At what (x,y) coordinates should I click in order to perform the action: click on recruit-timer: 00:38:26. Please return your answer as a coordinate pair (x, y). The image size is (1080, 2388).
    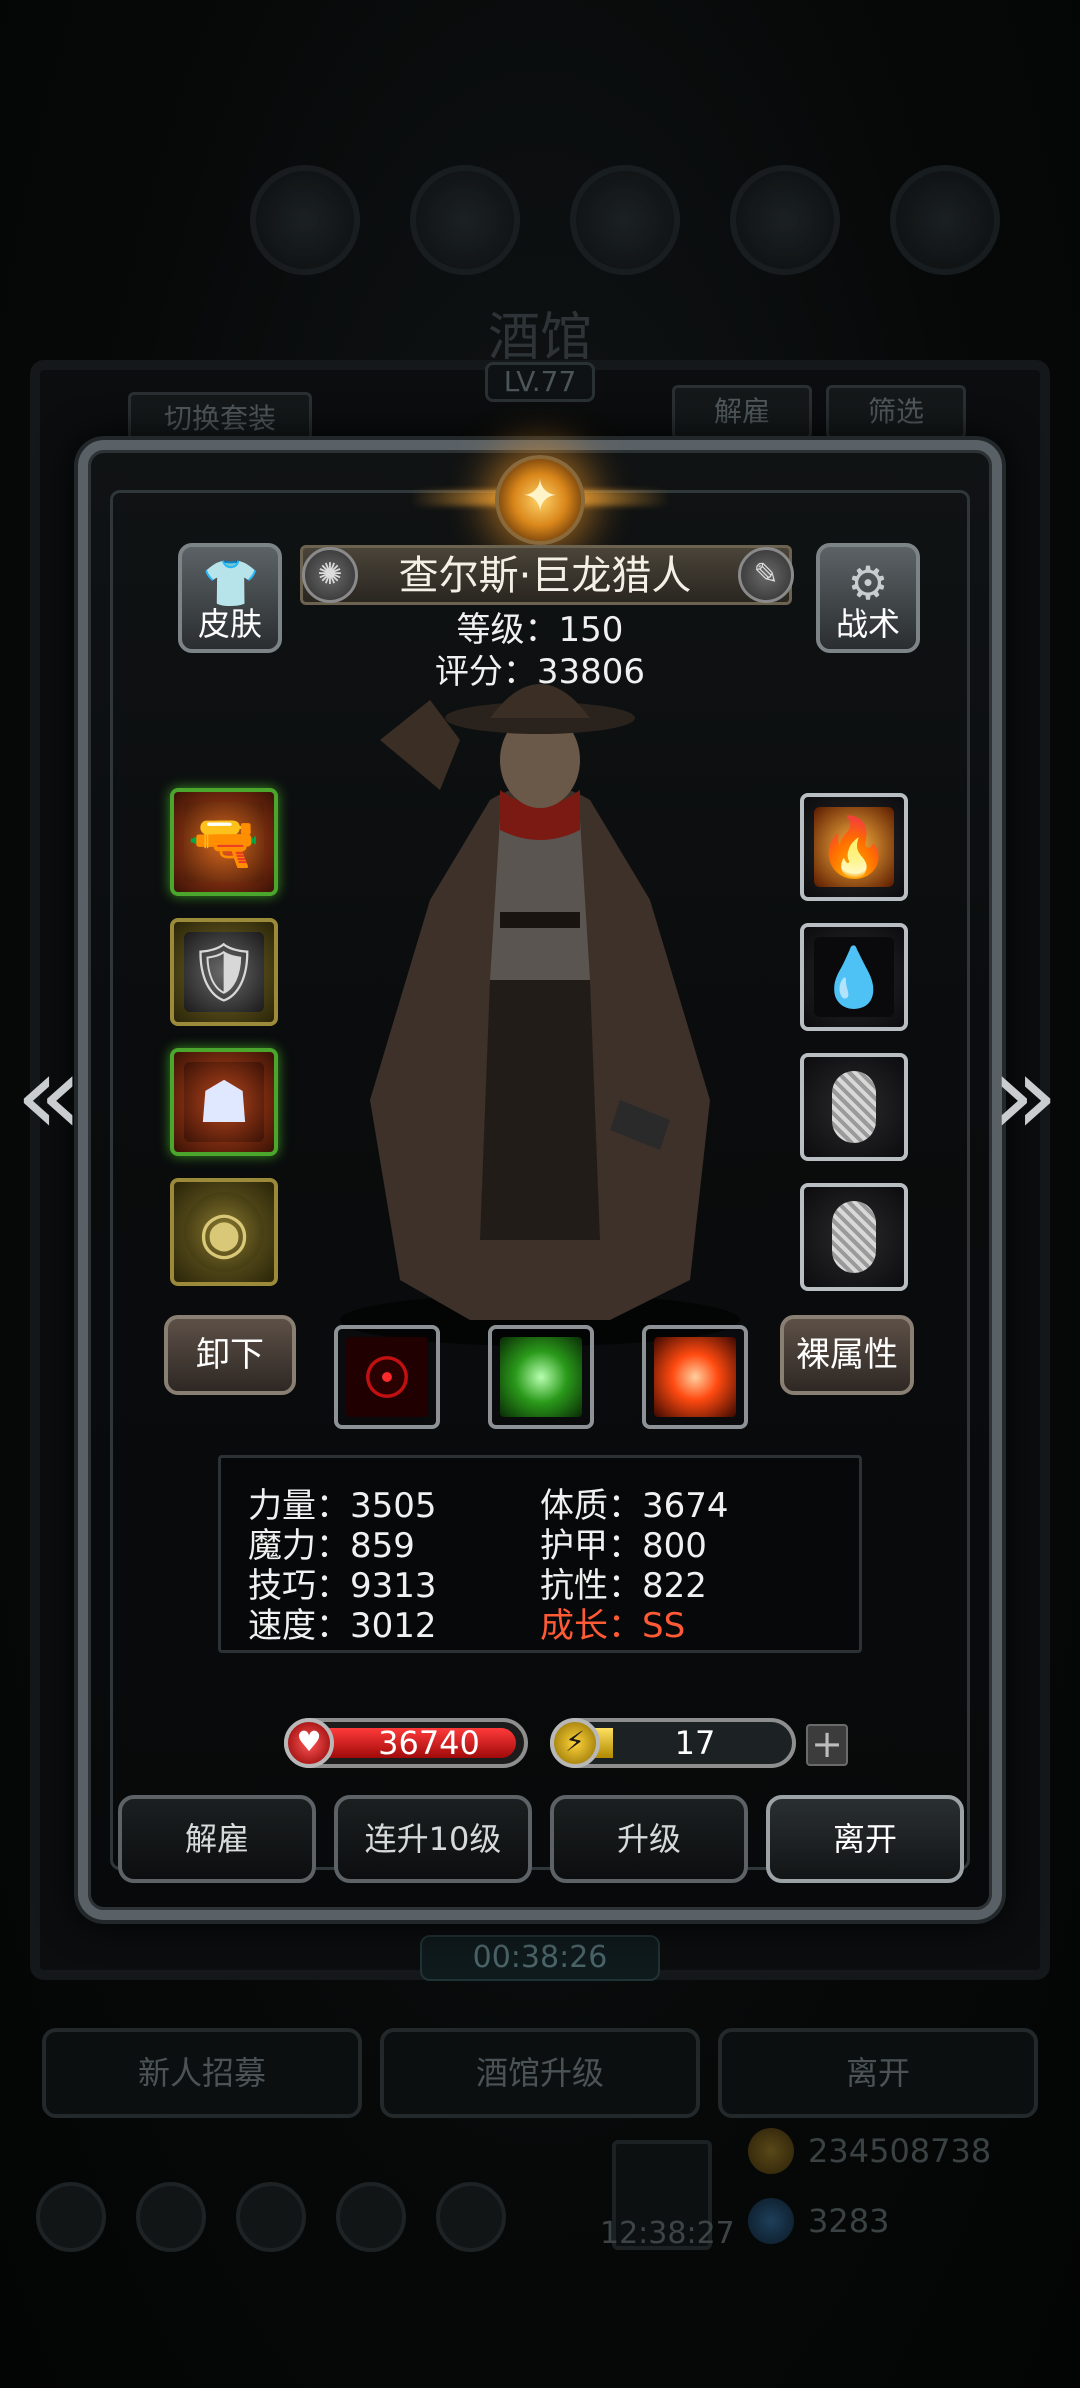
    Looking at the image, I should click on (540, 1958).